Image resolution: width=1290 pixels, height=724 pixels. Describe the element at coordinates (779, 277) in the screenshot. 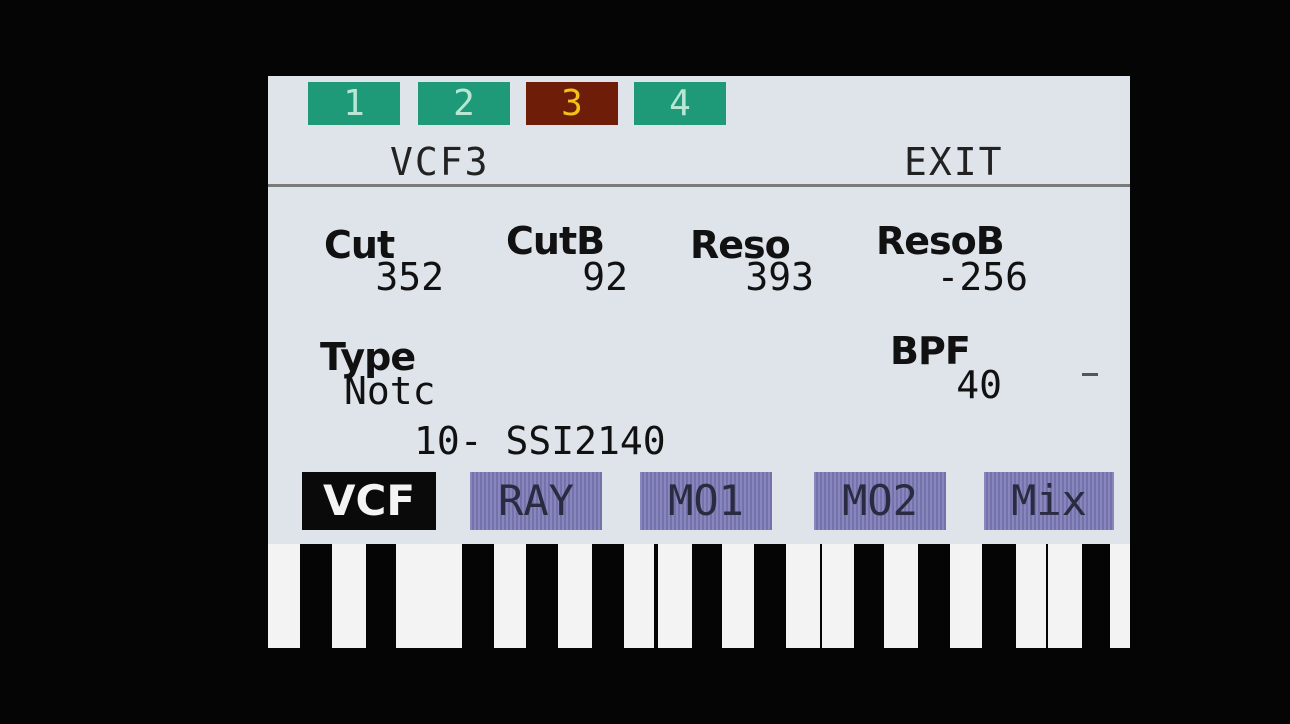

I see `param-reso-value: 393` at that location.